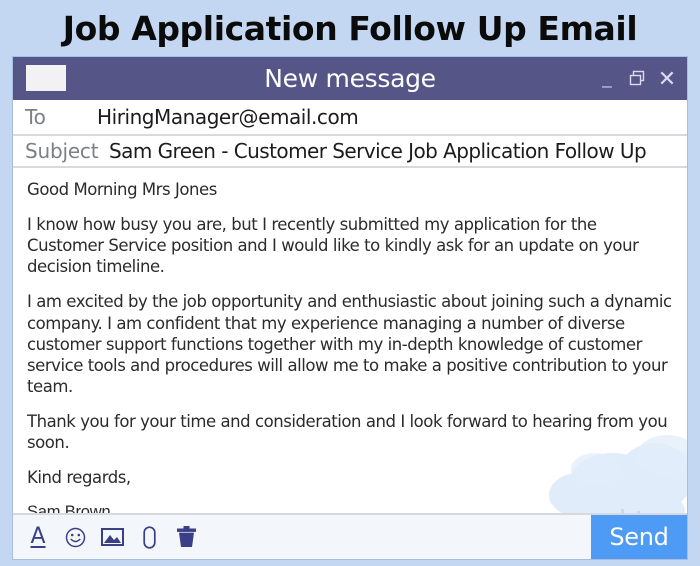 This screenshot has width=700, height=566. What do you see at coordinates (228, 117) in the screenshot?
I see `to-input: HiringManager@email.com` at bounding box center [228, 117].